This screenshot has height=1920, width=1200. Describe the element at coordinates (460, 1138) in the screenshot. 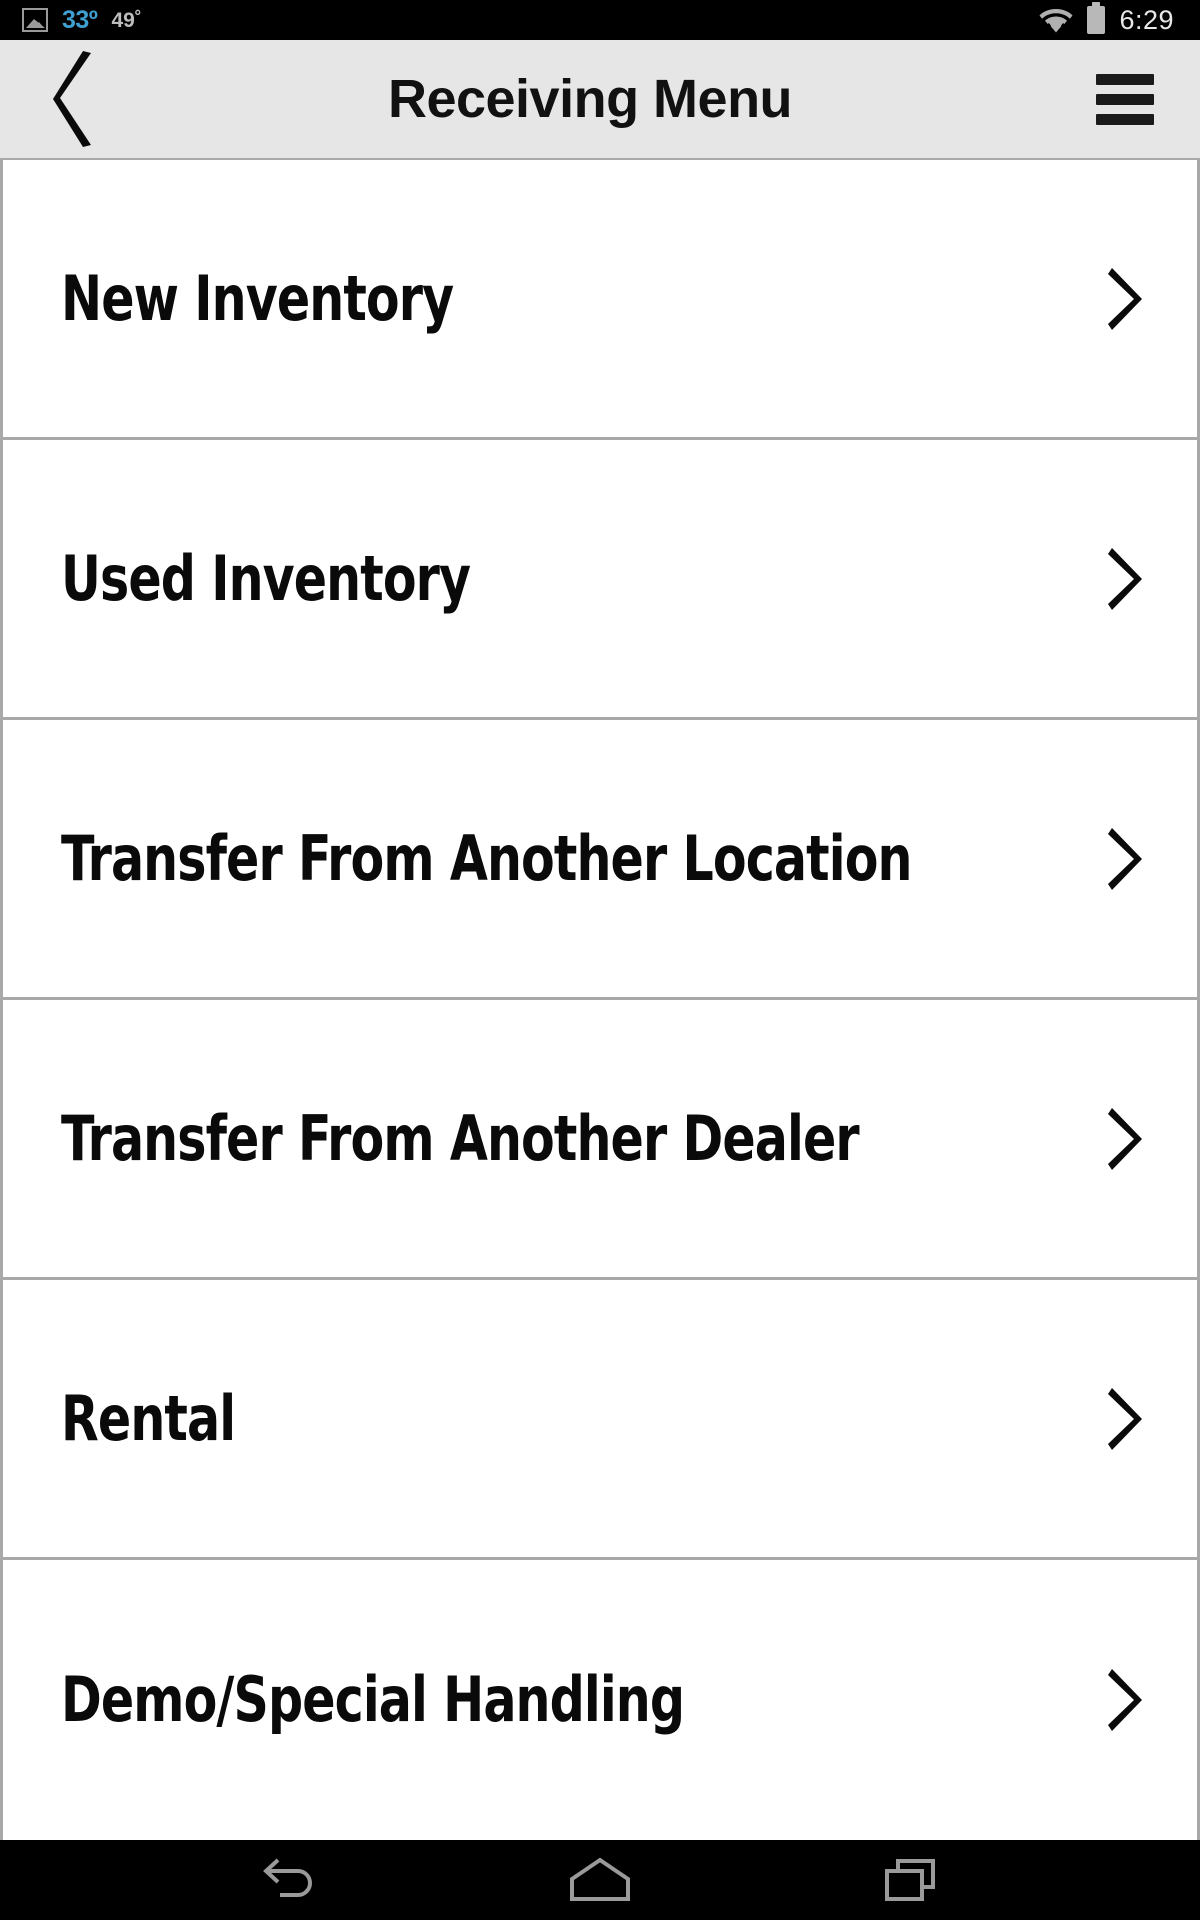

I see `list-item-label: Transfer From Another Dealer` at that location.